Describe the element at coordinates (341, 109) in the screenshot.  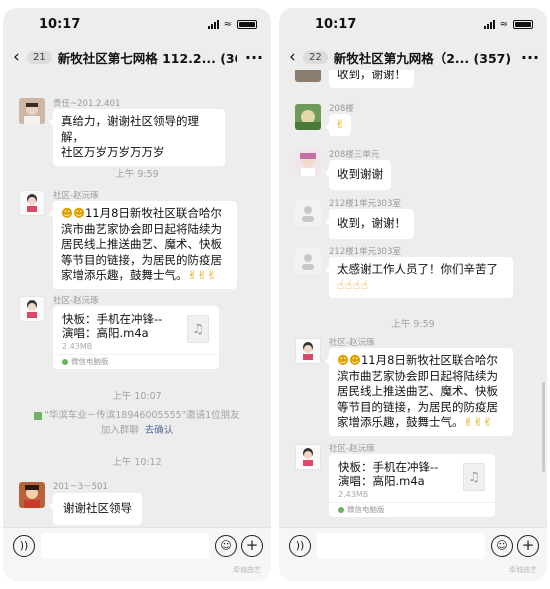
I see `sender-name: 208楼` at that location.